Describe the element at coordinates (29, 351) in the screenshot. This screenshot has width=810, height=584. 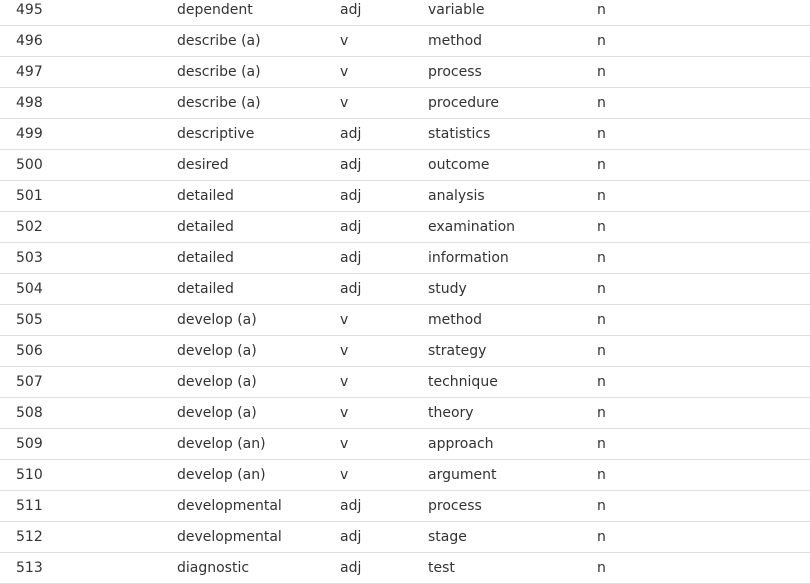
I see `row-number-cell: 506` at that location.